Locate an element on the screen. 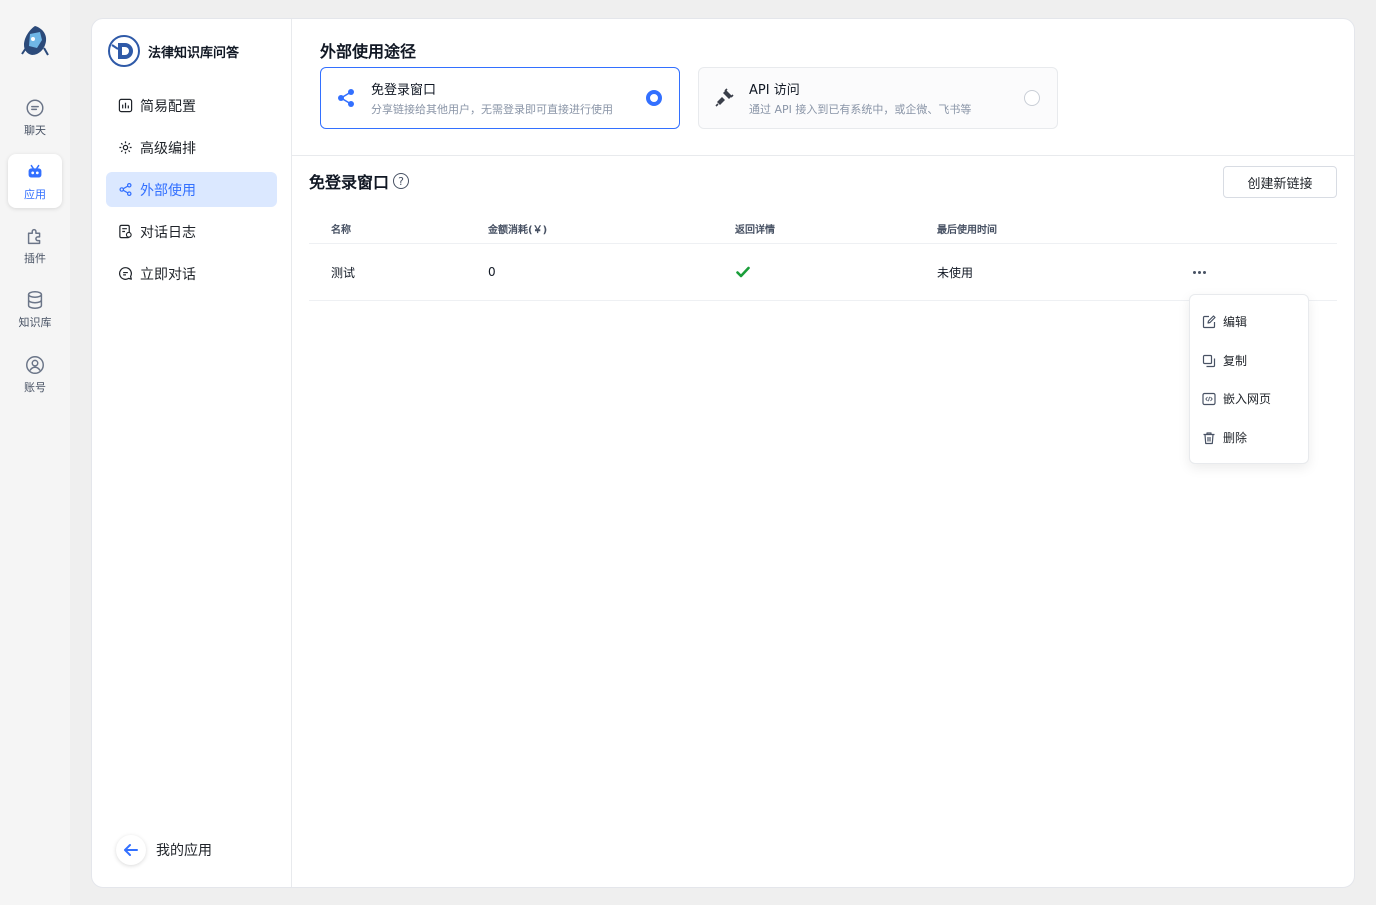 The image size is (1376, 905). section-title: 外部使用途径 is located at coordinates (368, 51).